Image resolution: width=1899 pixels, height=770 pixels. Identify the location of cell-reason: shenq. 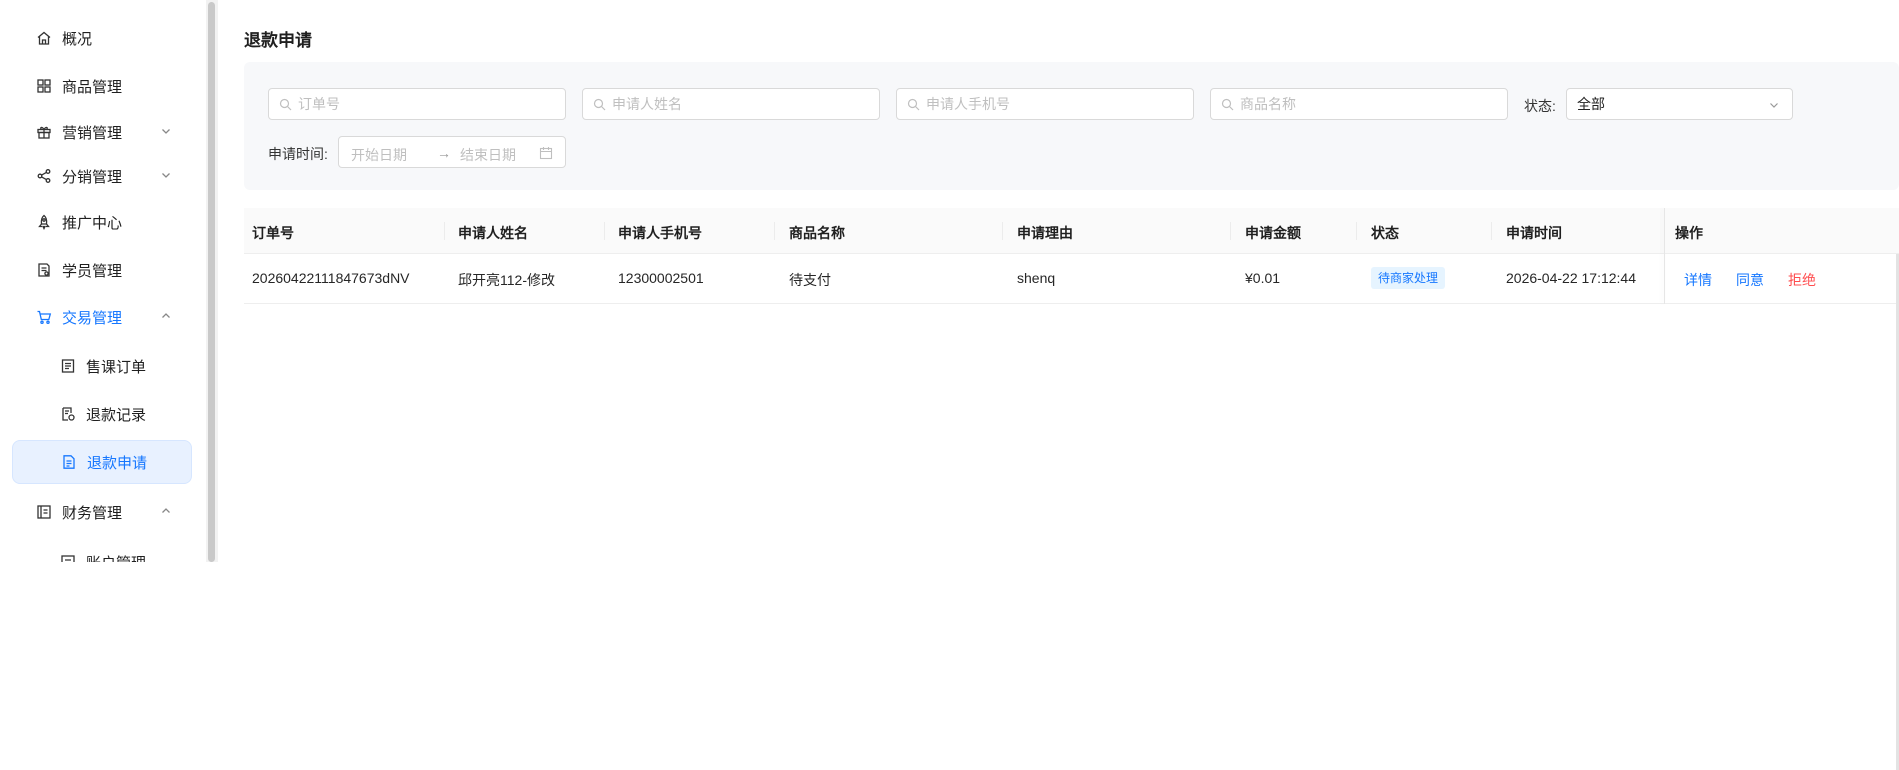
(1036, 278).